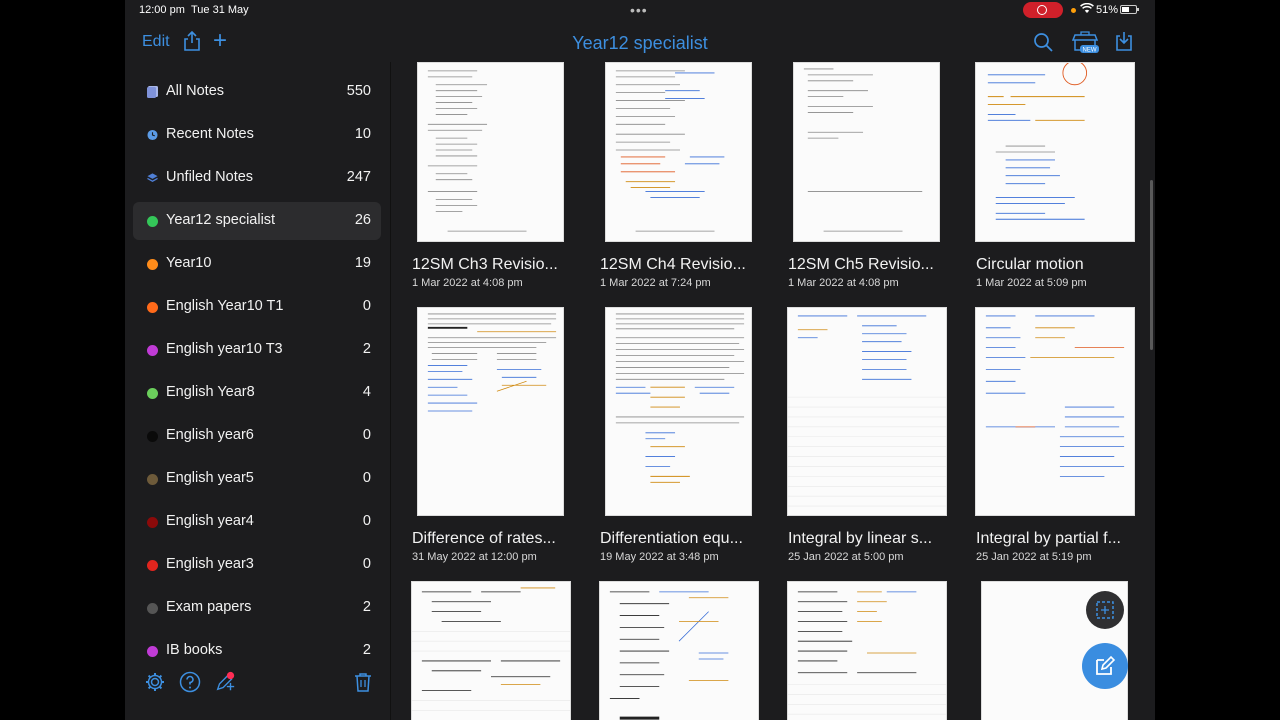 The width and height of the screenshot is (1280, 720). I want to click on store-icon: NEW, so click(1085, 42).